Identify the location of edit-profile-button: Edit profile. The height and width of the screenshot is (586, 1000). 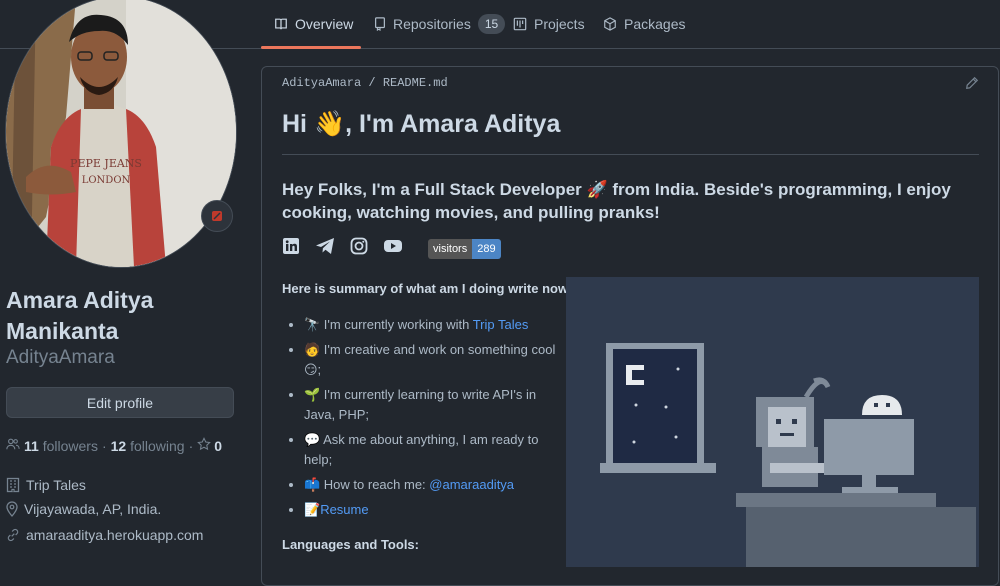
(120, 402).